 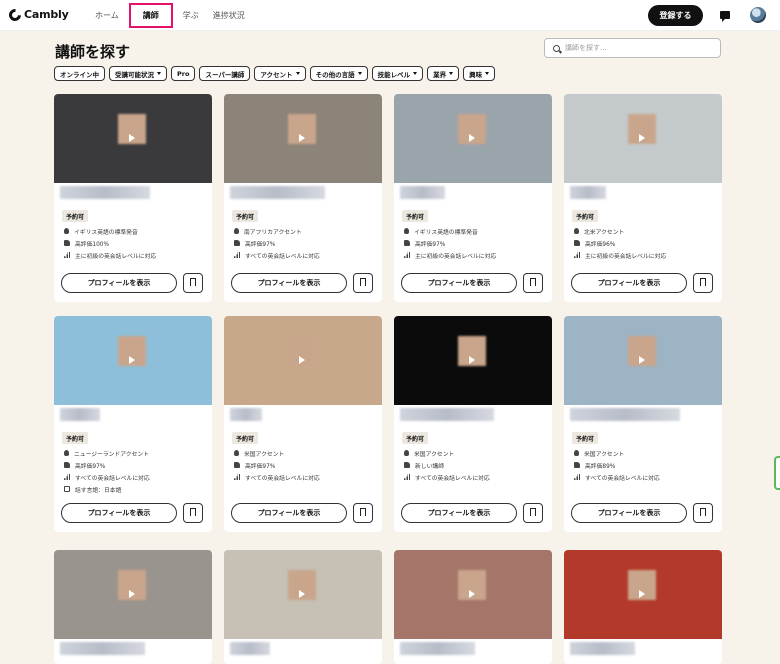 I want to click on filter-chip: オンライン中, so click(x=79, y=73).